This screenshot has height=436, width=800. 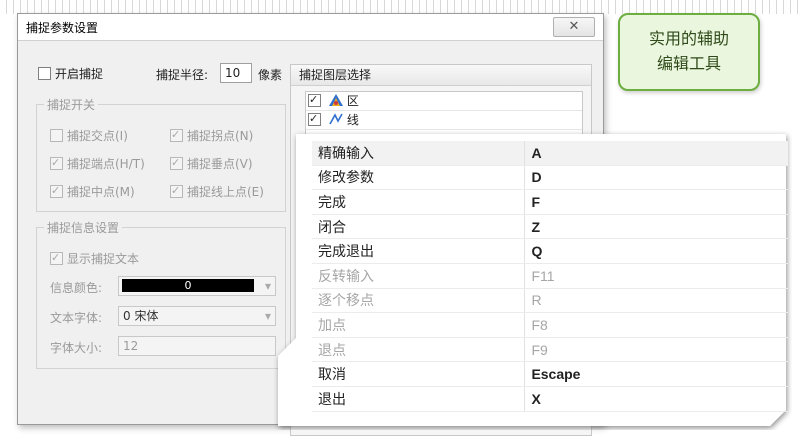 What do you see at coordinates (419, 350) in the screenshot?
I see `command-name: 退点` at bounding box center [419, 350].